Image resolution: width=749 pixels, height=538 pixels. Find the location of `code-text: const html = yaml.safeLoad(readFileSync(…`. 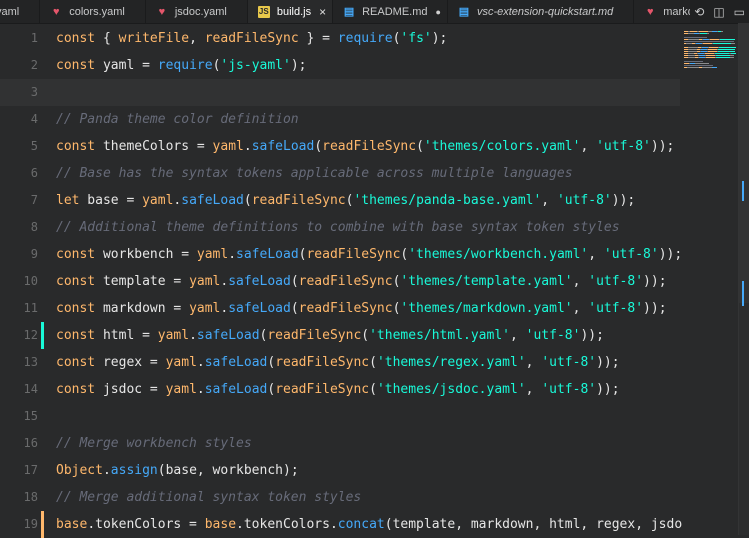

code-text: const html = yaml.safeLoad(readFileSync(… is located at coordinates (330, 335).